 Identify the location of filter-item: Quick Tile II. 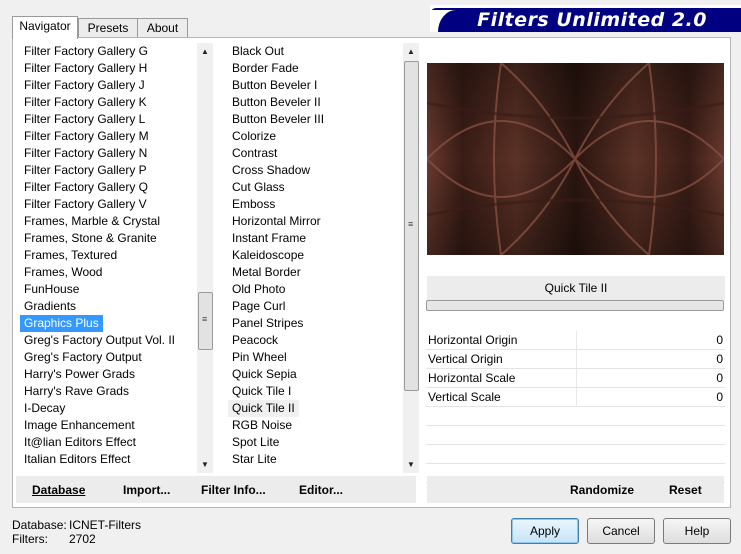
(263, 408).